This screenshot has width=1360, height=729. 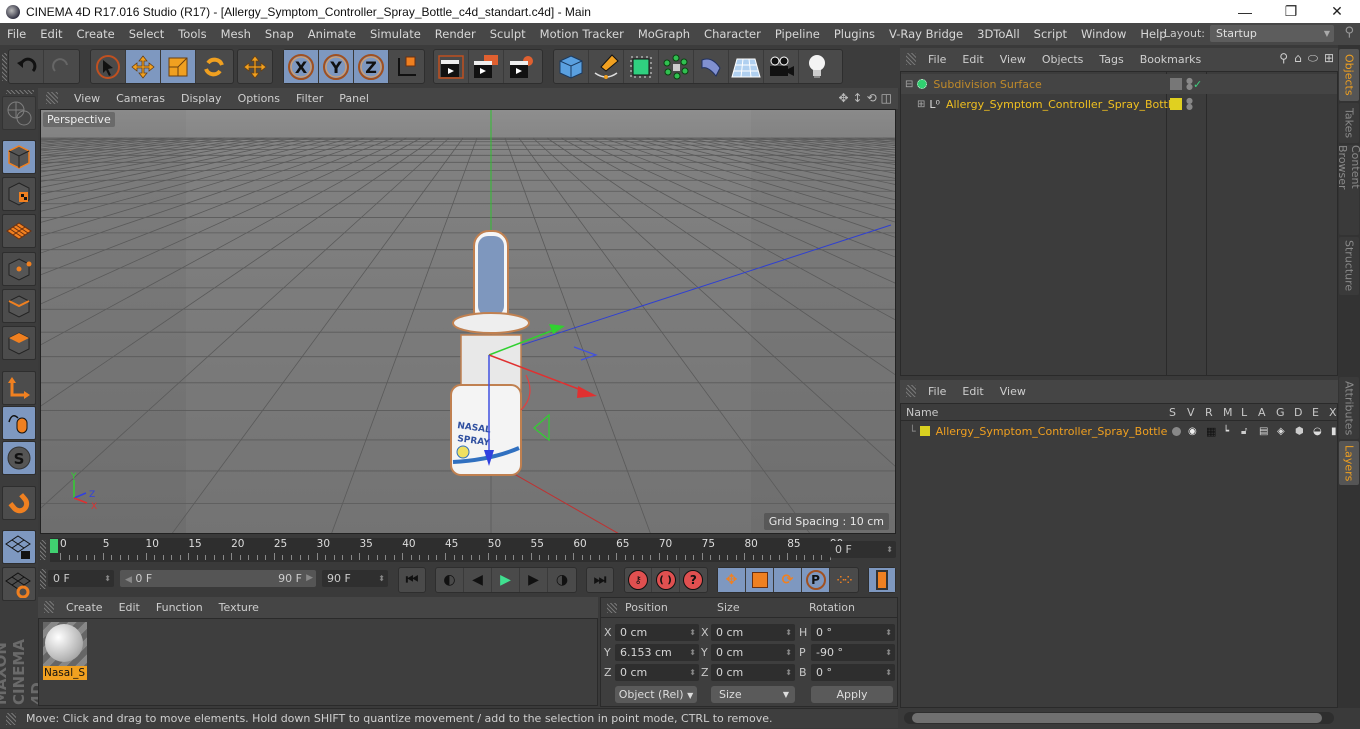 What do you see at coordinates (1172, 412) in the screenshot?
I see `column-solo: S` at bounding box center [1172, 412].